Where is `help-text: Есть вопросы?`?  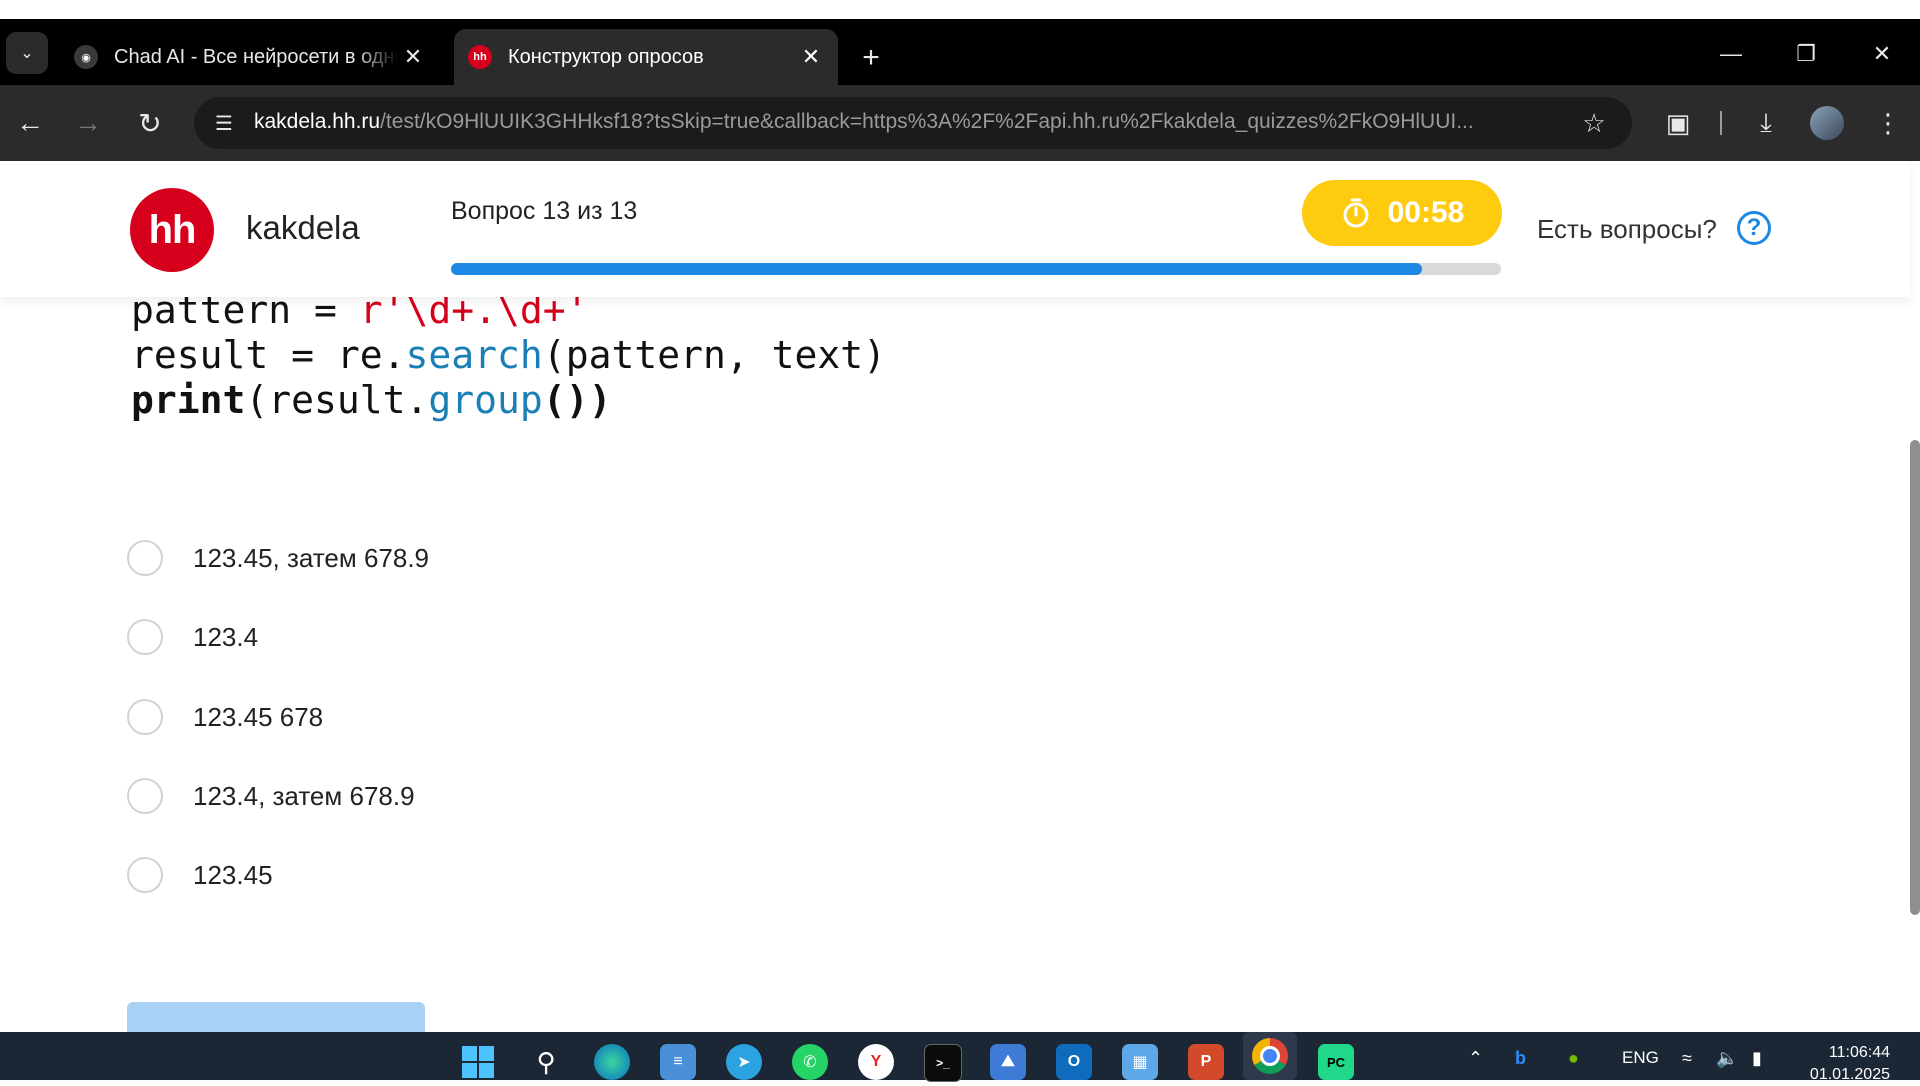 help-text: Есть вопросы? is located at coordinates (1627, 229).